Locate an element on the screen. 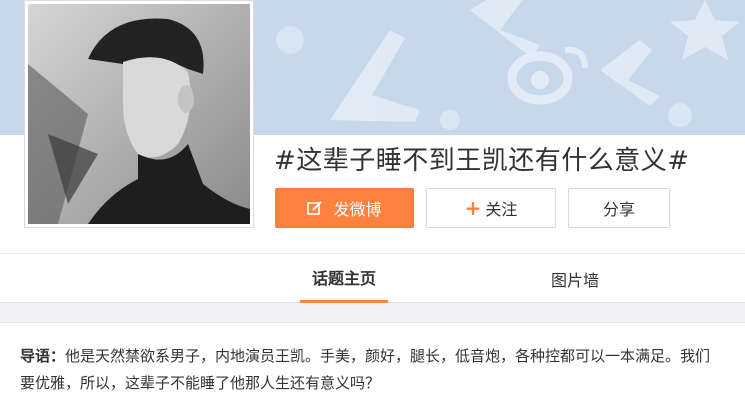  tab-photo-wall: 图片墙 is located at coordinates (575, 278).